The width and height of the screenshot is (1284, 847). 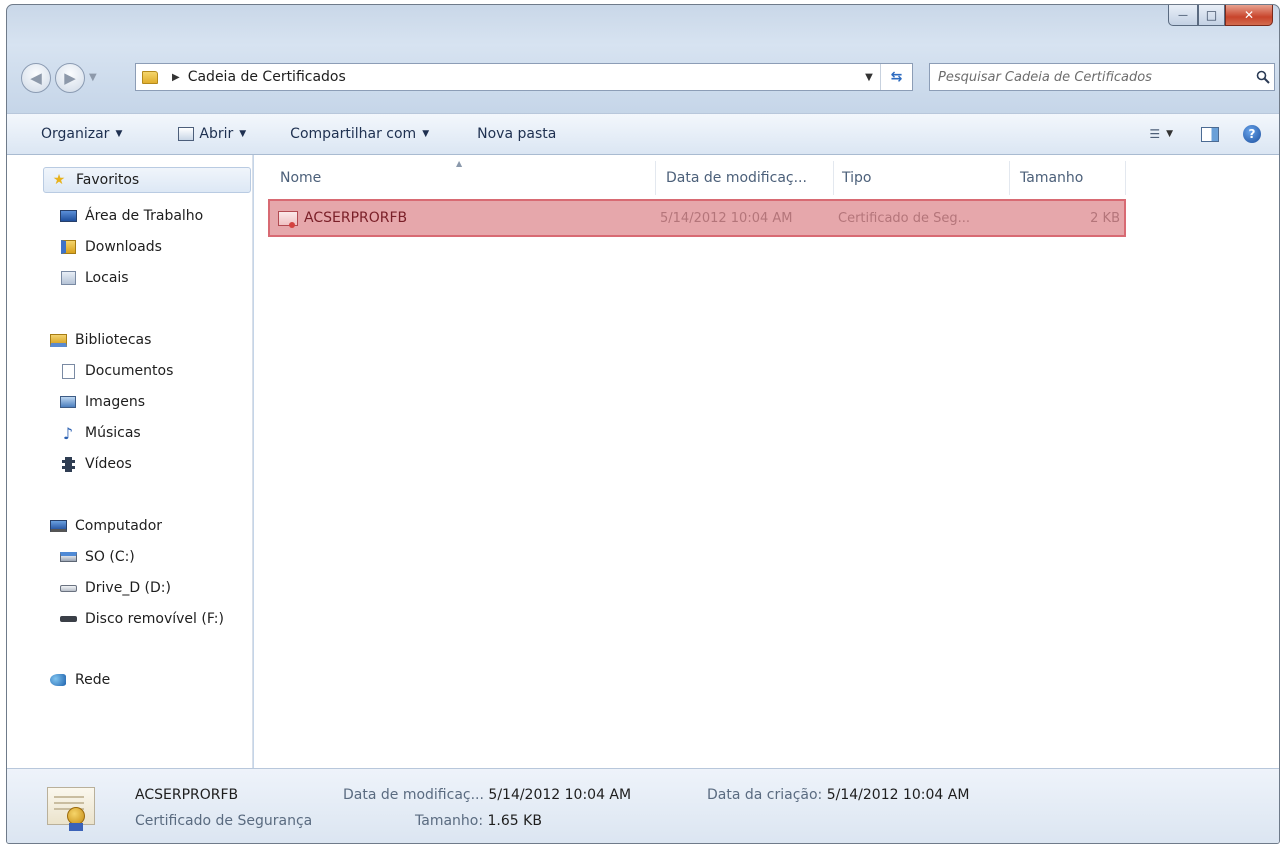 I want to click on toolbar-right: ☰ ▼ ?, so click(x=1205, y=134).